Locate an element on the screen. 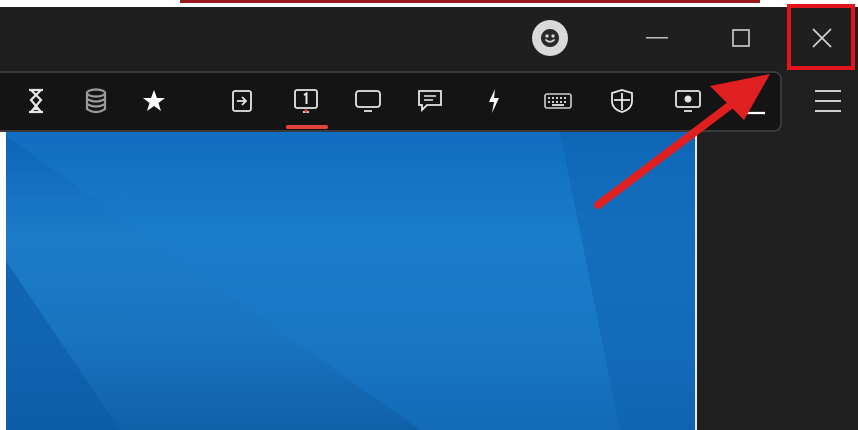  annotation-arrow is located at coordinates (682, 141).